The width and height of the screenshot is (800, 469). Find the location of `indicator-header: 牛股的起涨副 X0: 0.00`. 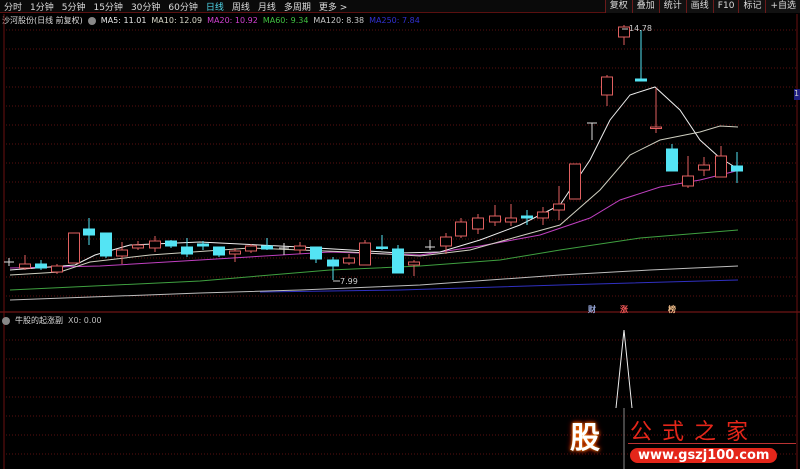

indicator-header: 牛股的起涨副 X0: 0.00 is located at coordinates (52, 320).